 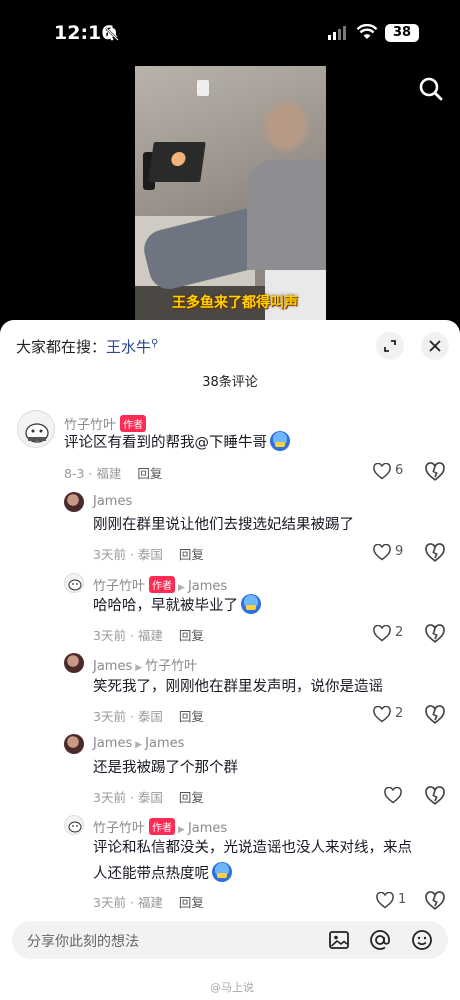 I want to click on expand-icon, so click(x=390, y=346).